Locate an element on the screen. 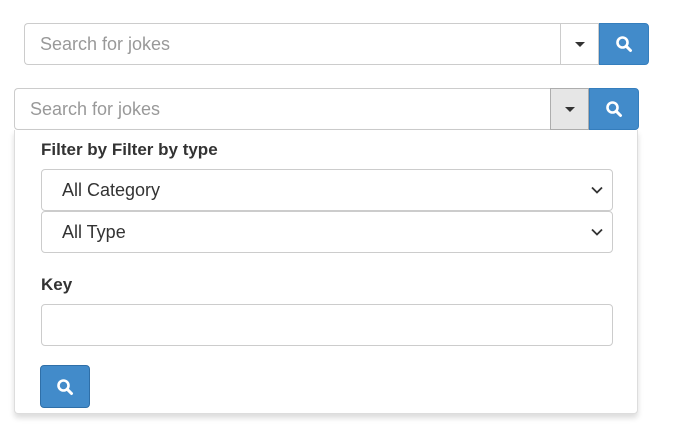 The width and height of the screenshot is (688, 424). key-label: Key is located at coordinates (57, 284).